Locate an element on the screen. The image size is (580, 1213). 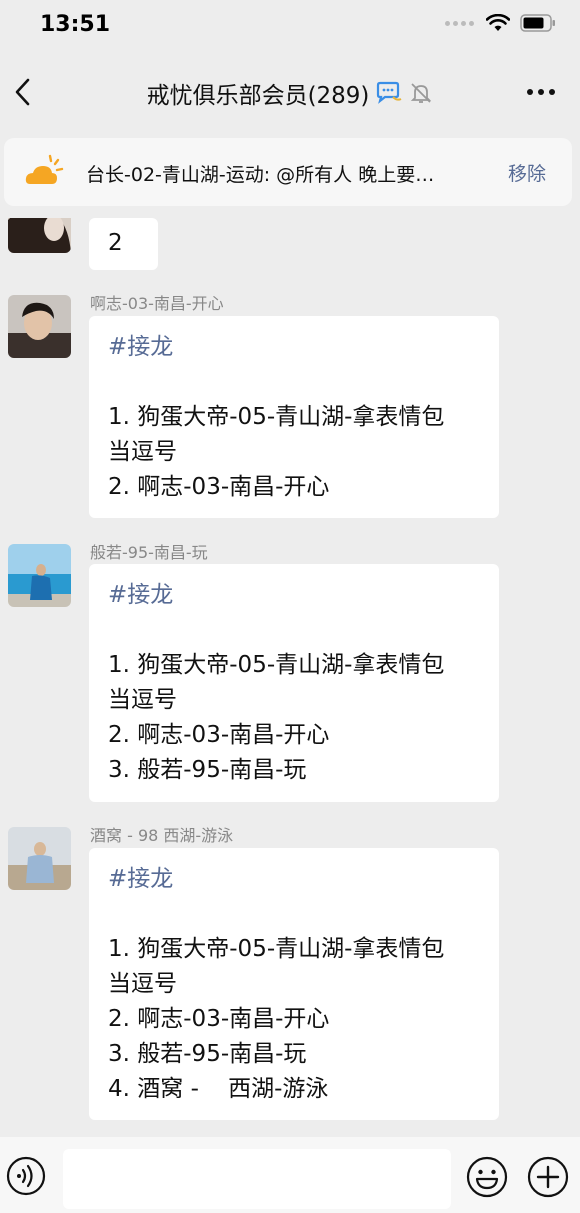
chat-title: 戒忧俱乐部会员(289) is located at coordinates (258, 93).